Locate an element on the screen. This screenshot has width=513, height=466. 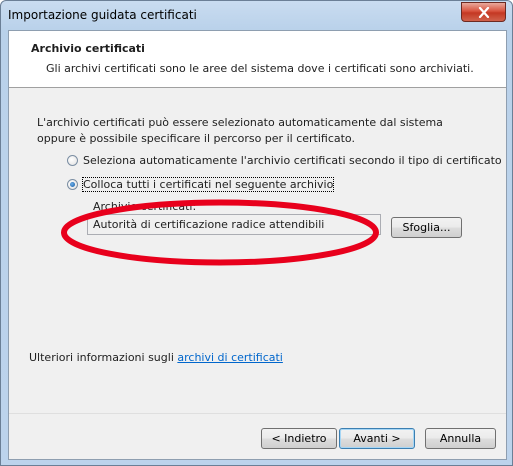
cancel-button: Annulla is located at coordinates (460, 438).